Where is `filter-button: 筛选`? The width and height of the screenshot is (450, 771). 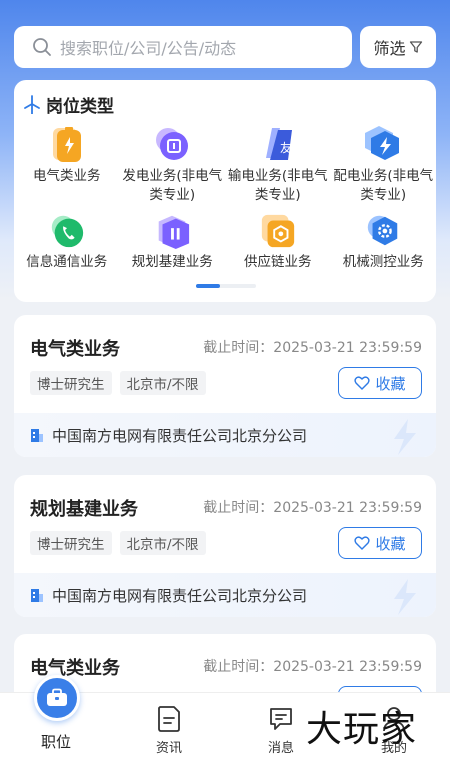
filter-button: 筛选 is located at coordinates (398, 47).